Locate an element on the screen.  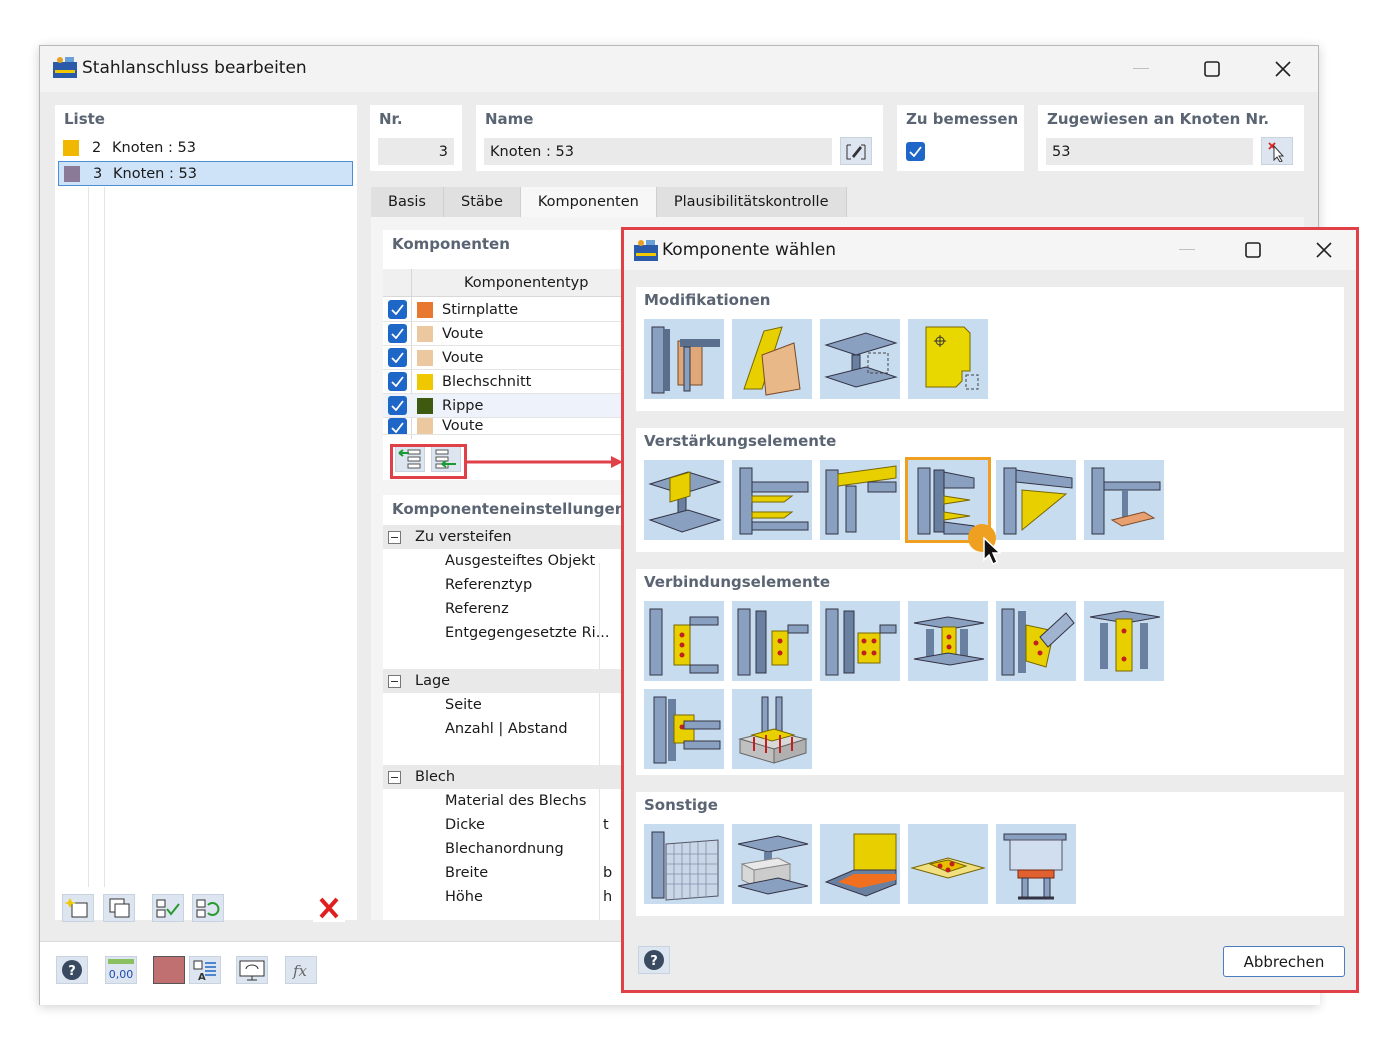
component-row-selected: Rippe is located at coordinates (502, 406).